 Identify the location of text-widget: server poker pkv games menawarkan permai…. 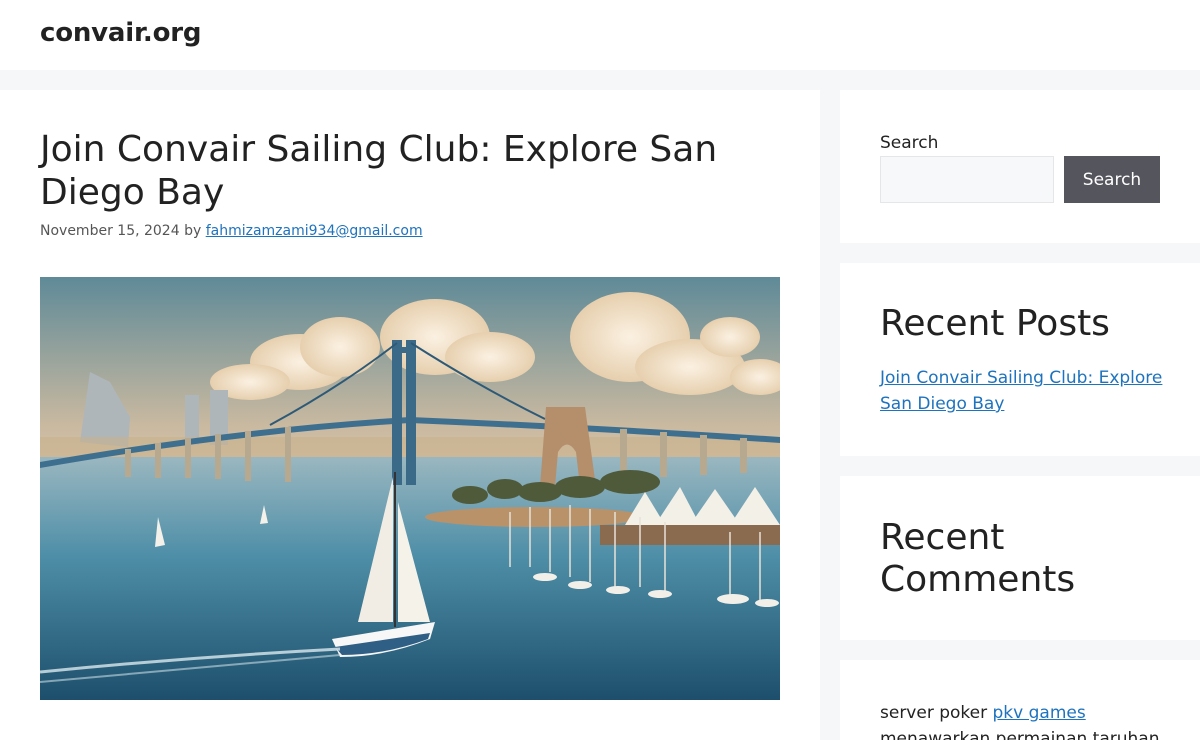
(1020, 700).